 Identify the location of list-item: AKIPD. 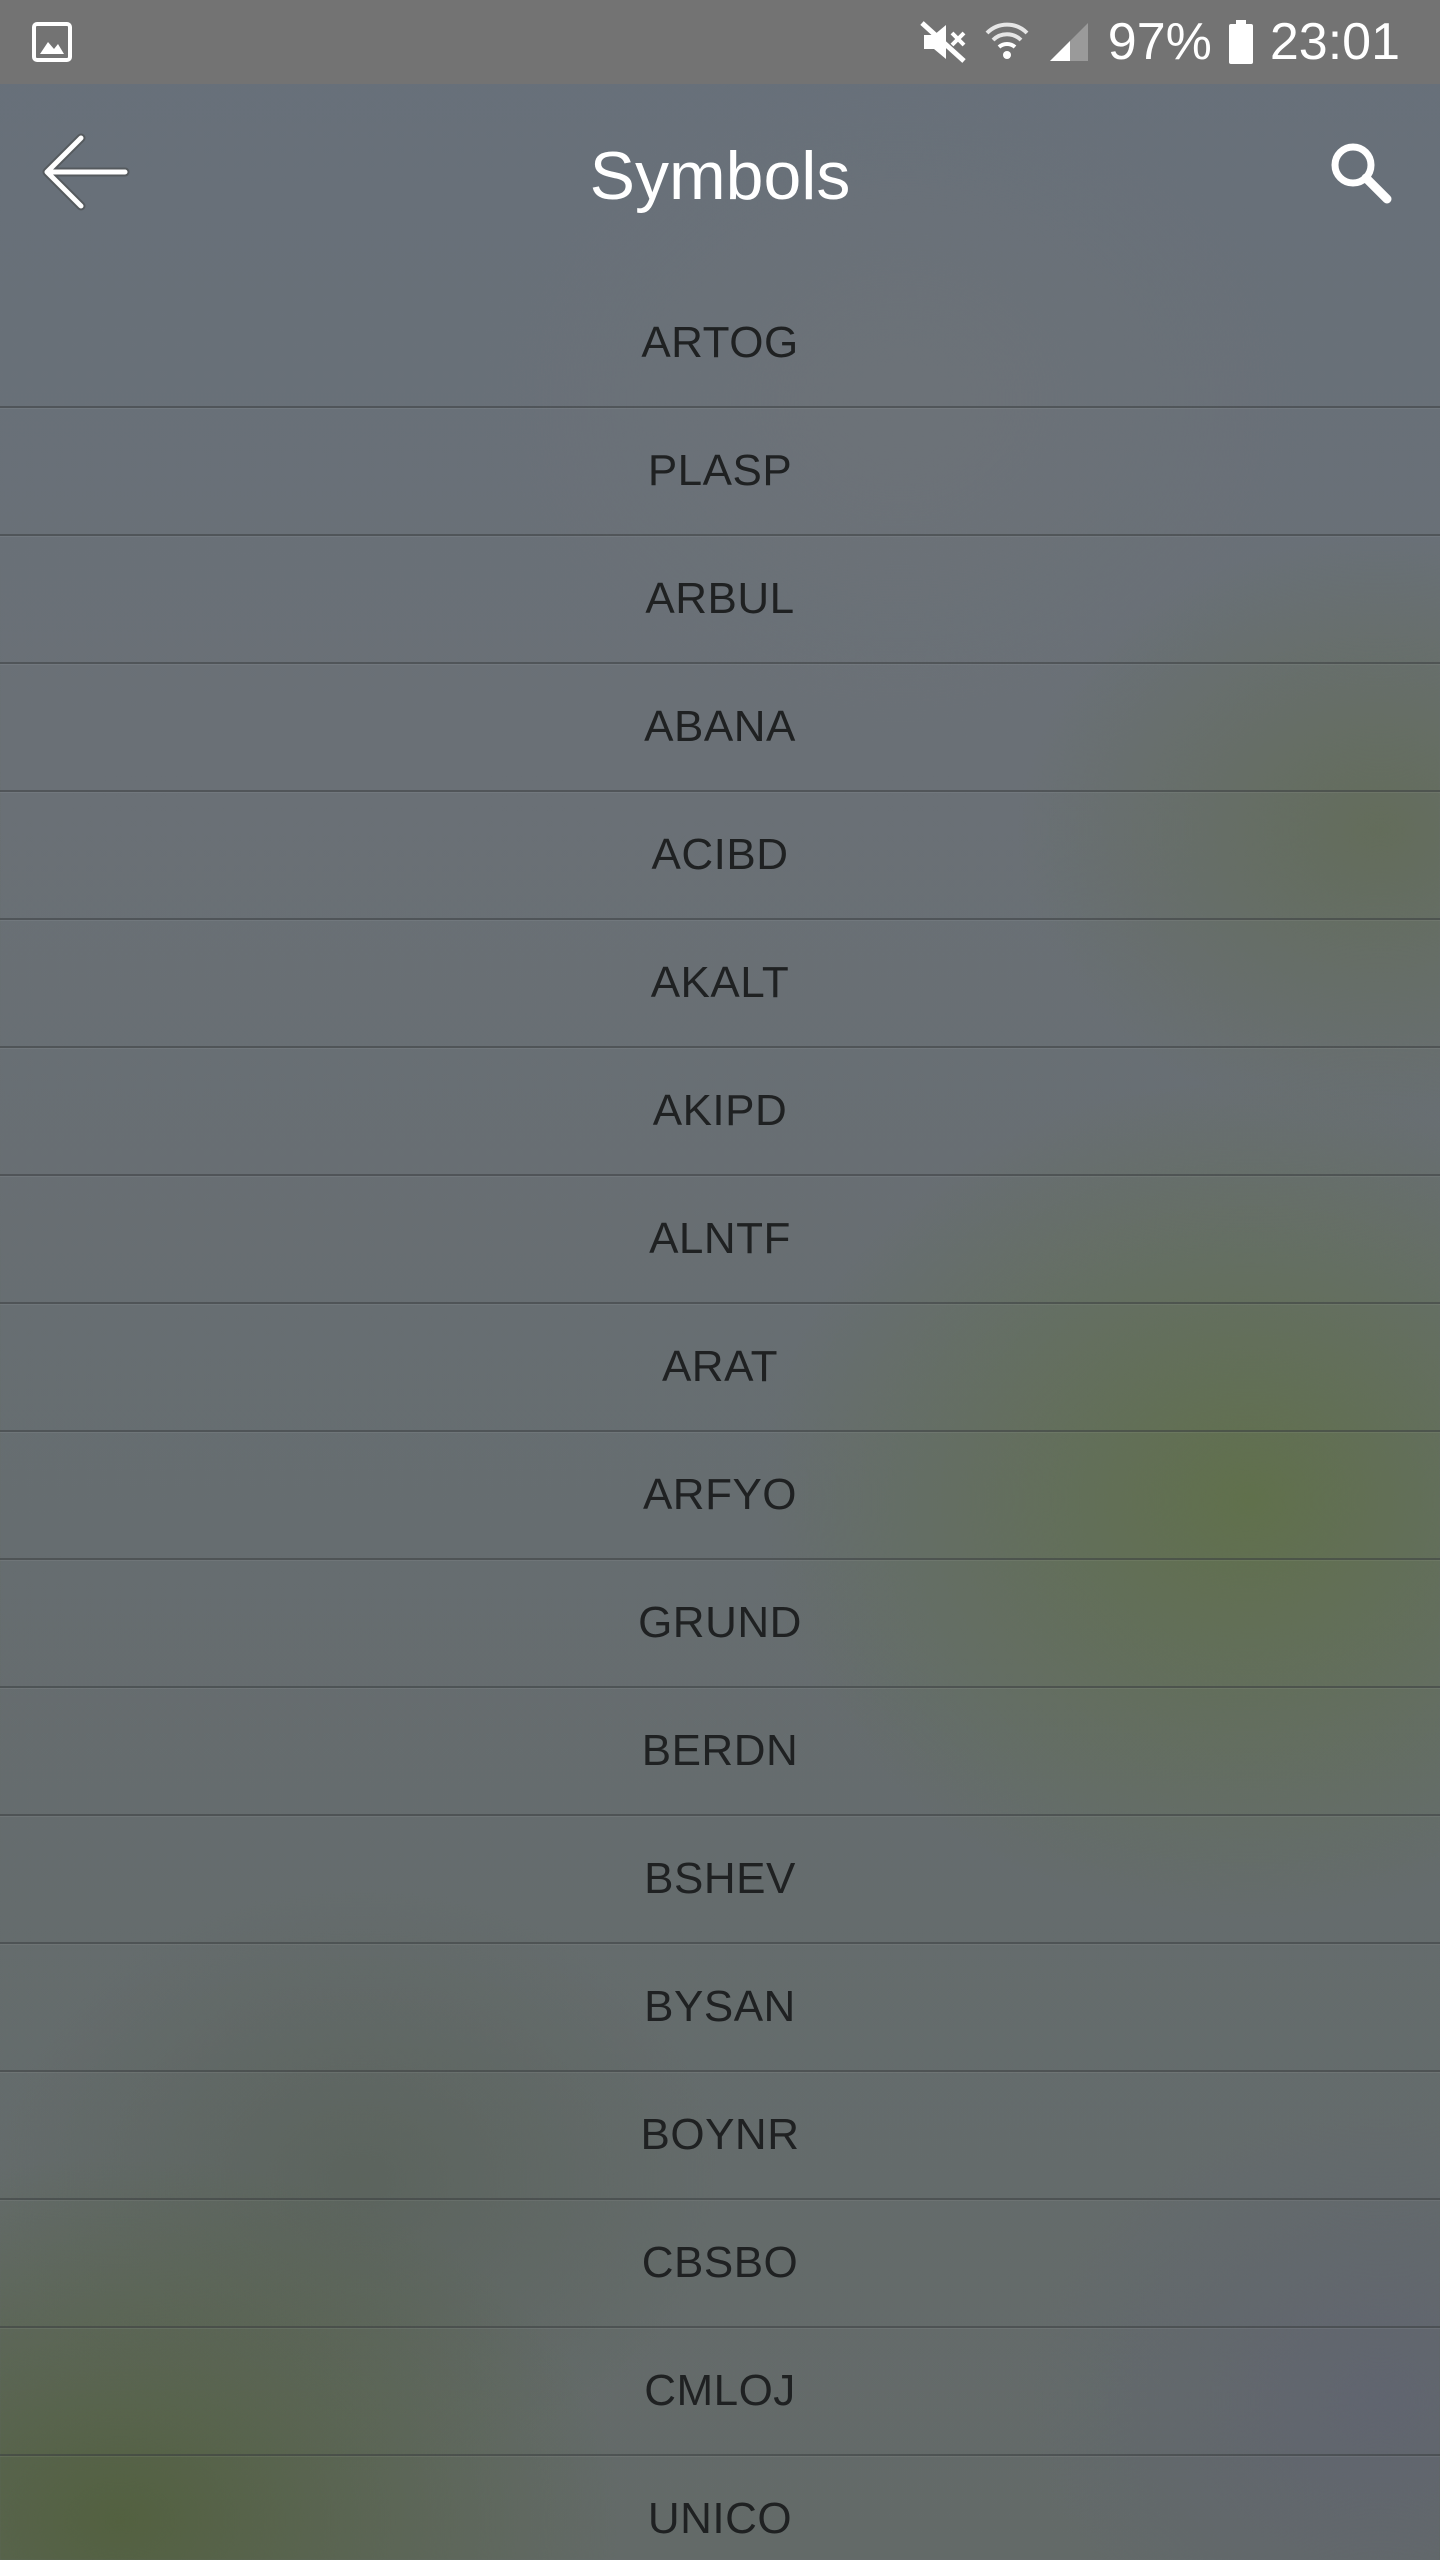
(720, 1112).